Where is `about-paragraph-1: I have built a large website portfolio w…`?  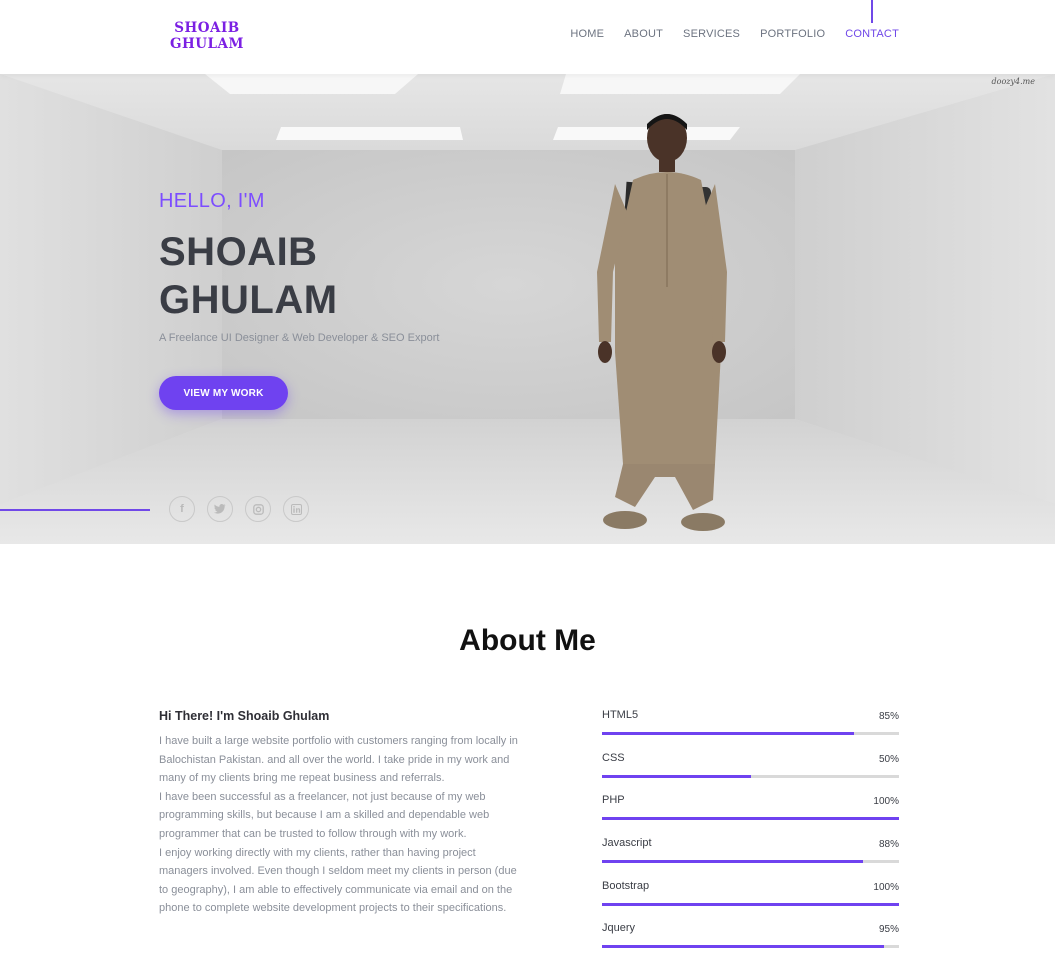 about-paragraph-1: I have built a large website portfolio w… is located at coordinates (338, 760).